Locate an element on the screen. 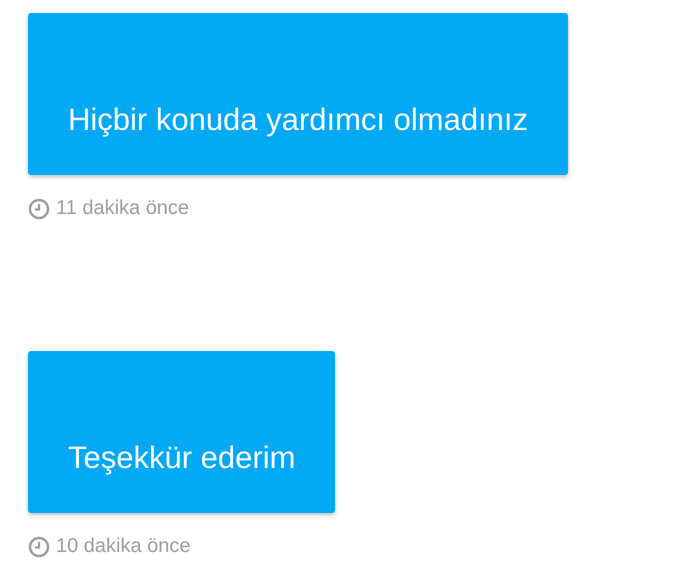 The image size is (683, 576). timestamp: 10 dakika önce is located at coordinates (123, 546).